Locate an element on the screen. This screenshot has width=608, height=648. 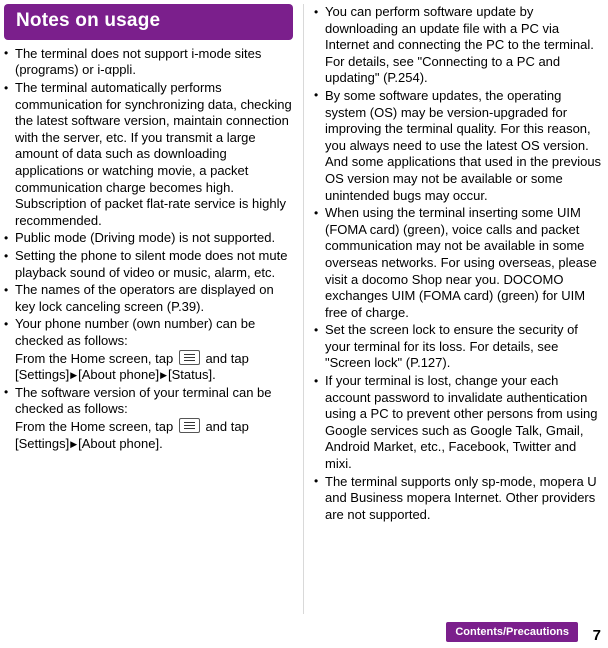
list-item-line: [Status]. is located at coordinates (192, 375).